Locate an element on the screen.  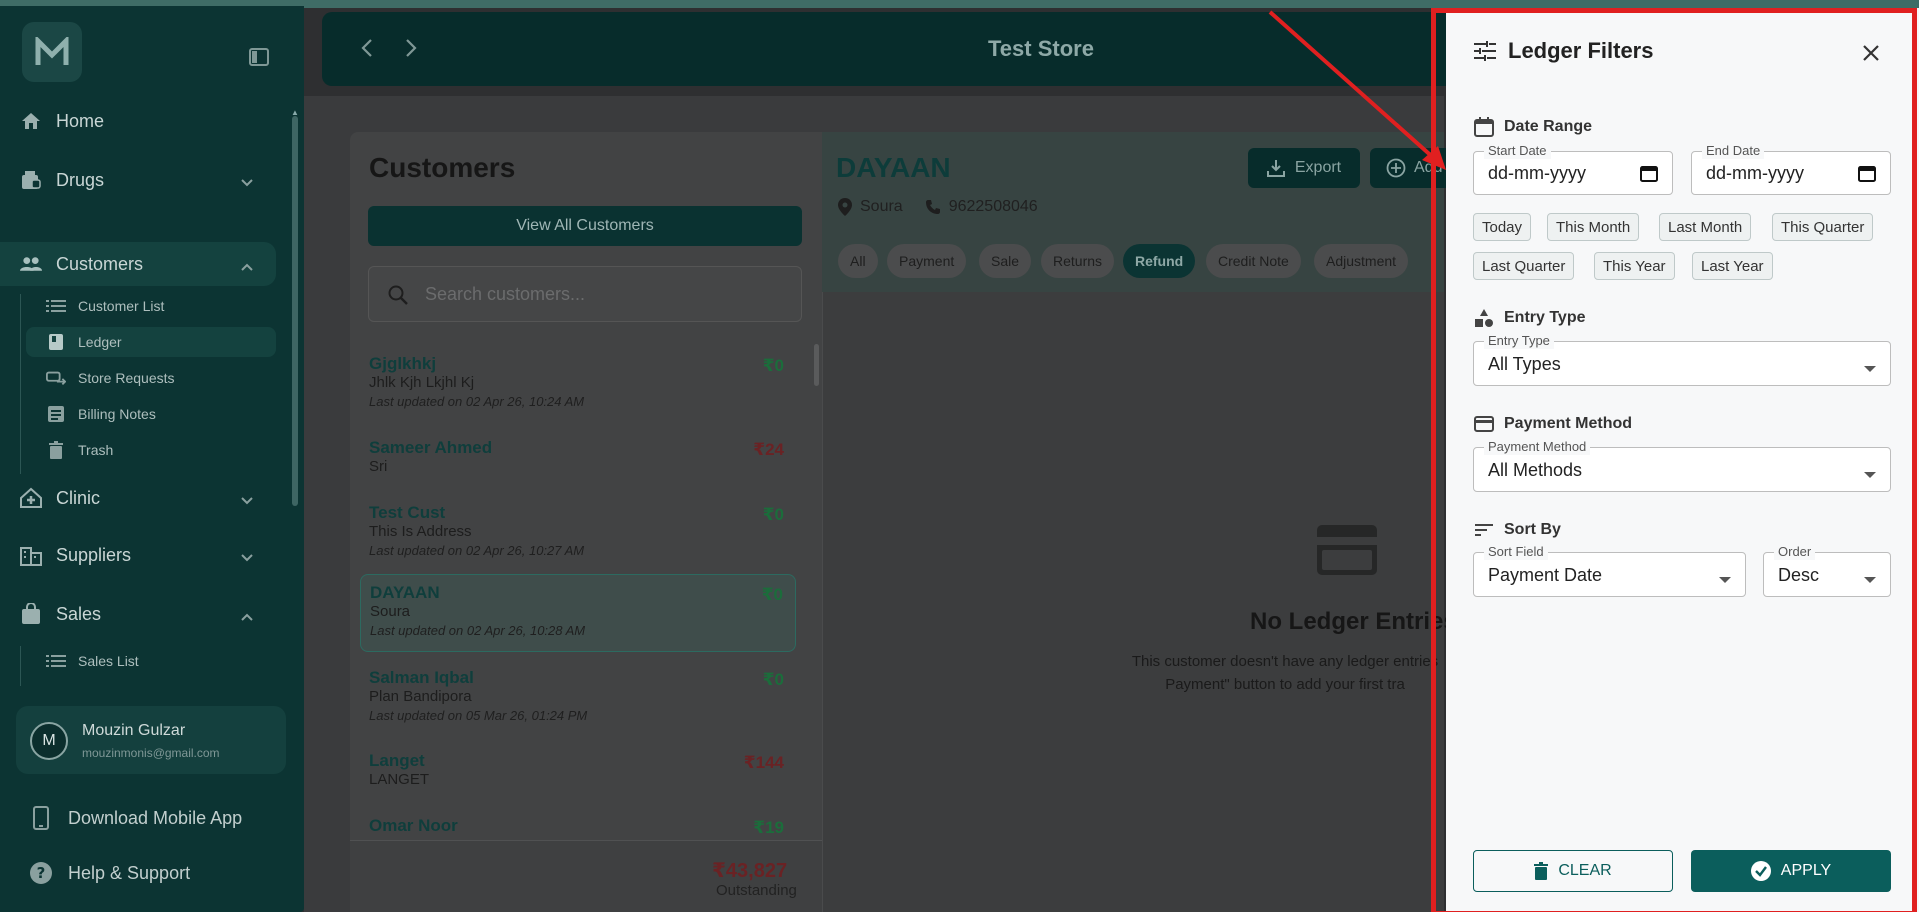
sidebar-item-sales: Sales is located at coordinates (138, 614).